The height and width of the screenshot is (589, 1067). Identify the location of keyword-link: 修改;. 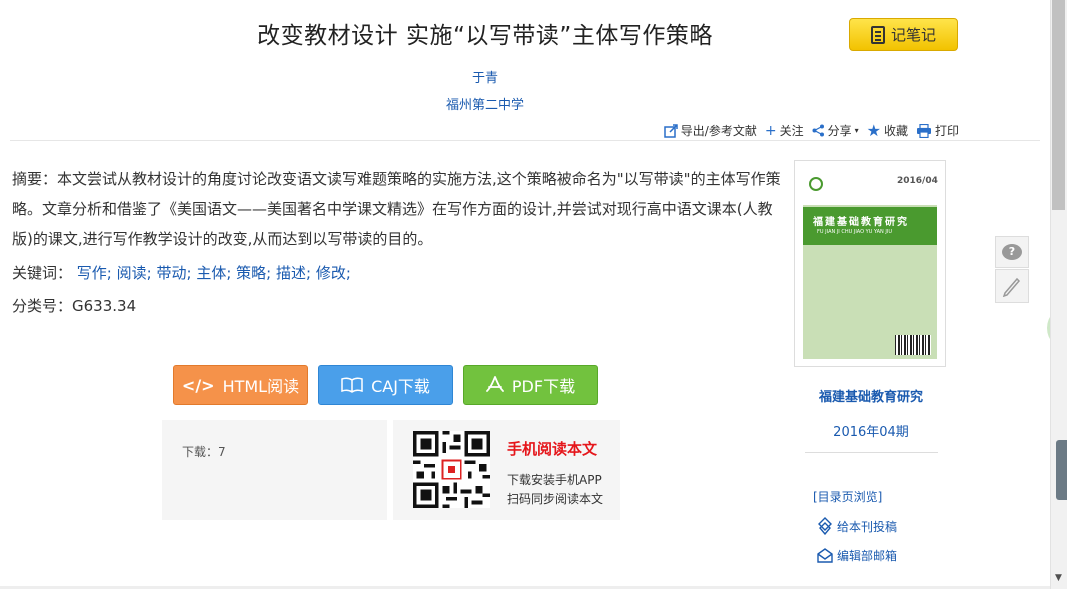
(333, 273).